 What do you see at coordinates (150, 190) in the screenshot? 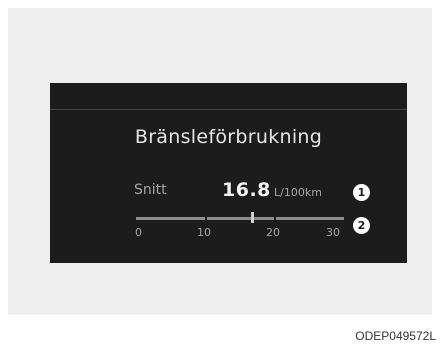
I see `average-label: Snitt` at bounding box center [150, 190].